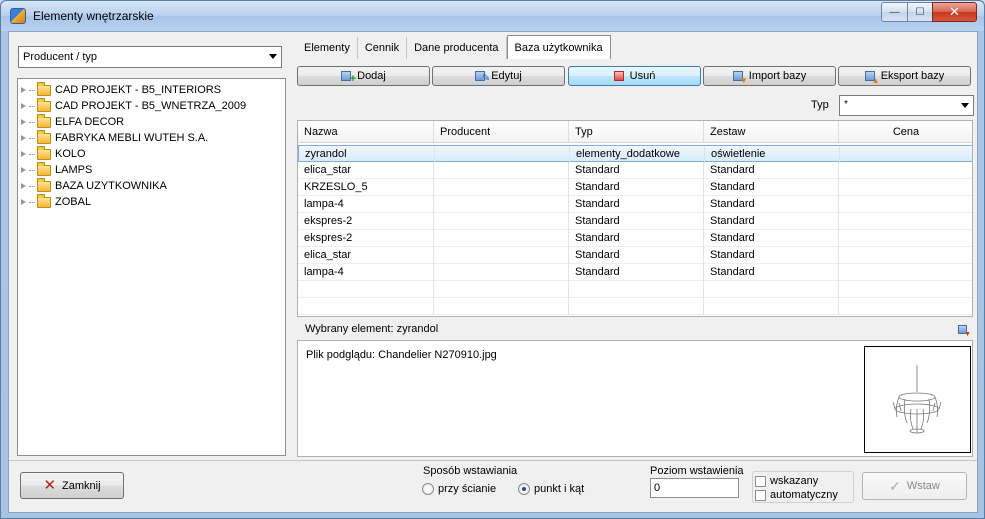 The image size is (985, 519). Describe the element at coordinates (501, 132) in the screenshot. I see `column-header-producer: Producent` at that location.